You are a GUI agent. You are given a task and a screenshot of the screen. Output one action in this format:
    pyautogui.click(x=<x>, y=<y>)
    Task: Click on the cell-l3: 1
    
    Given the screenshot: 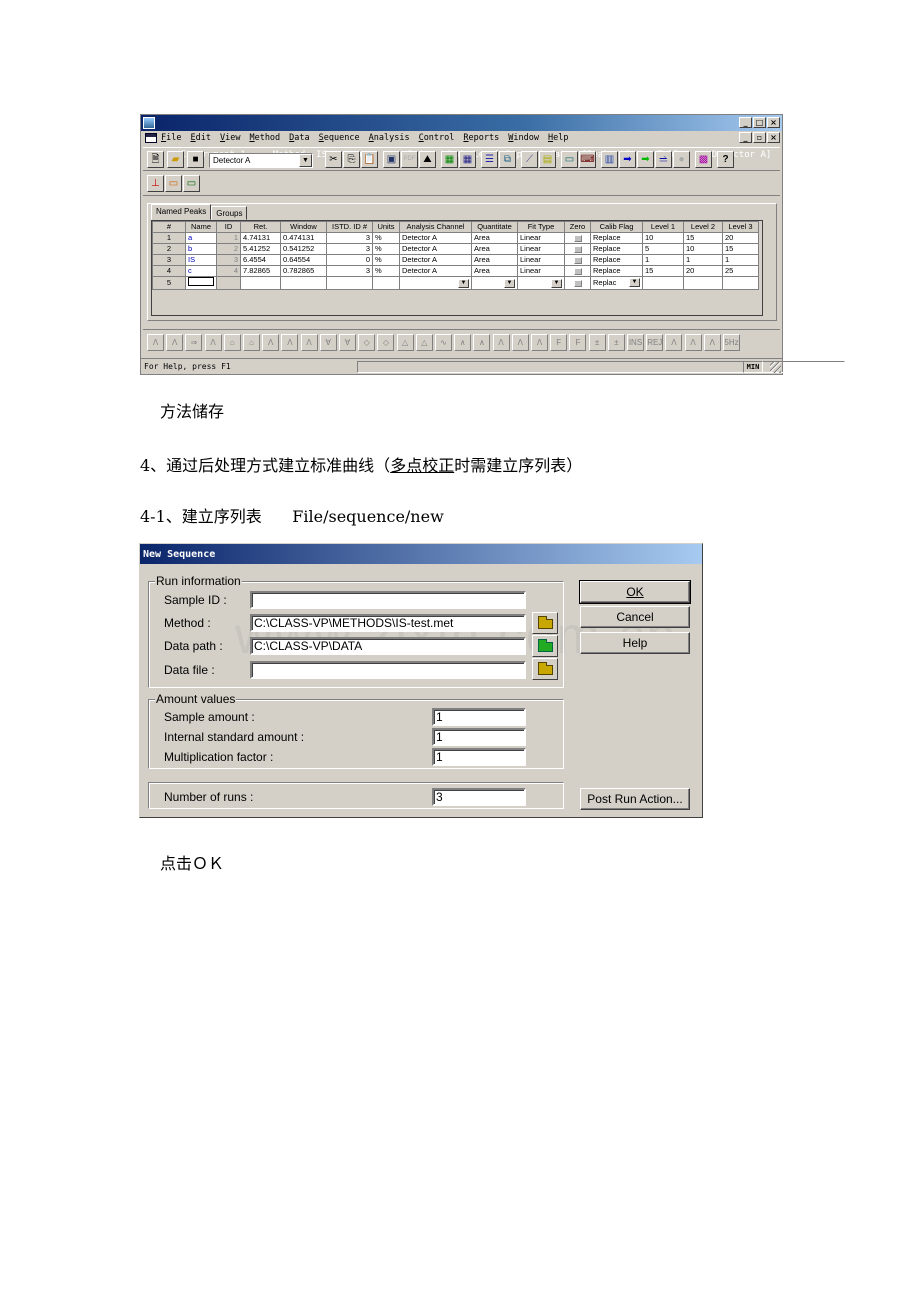 What is the action you would take?
    pyautogui.click(x=740, y=260)
    